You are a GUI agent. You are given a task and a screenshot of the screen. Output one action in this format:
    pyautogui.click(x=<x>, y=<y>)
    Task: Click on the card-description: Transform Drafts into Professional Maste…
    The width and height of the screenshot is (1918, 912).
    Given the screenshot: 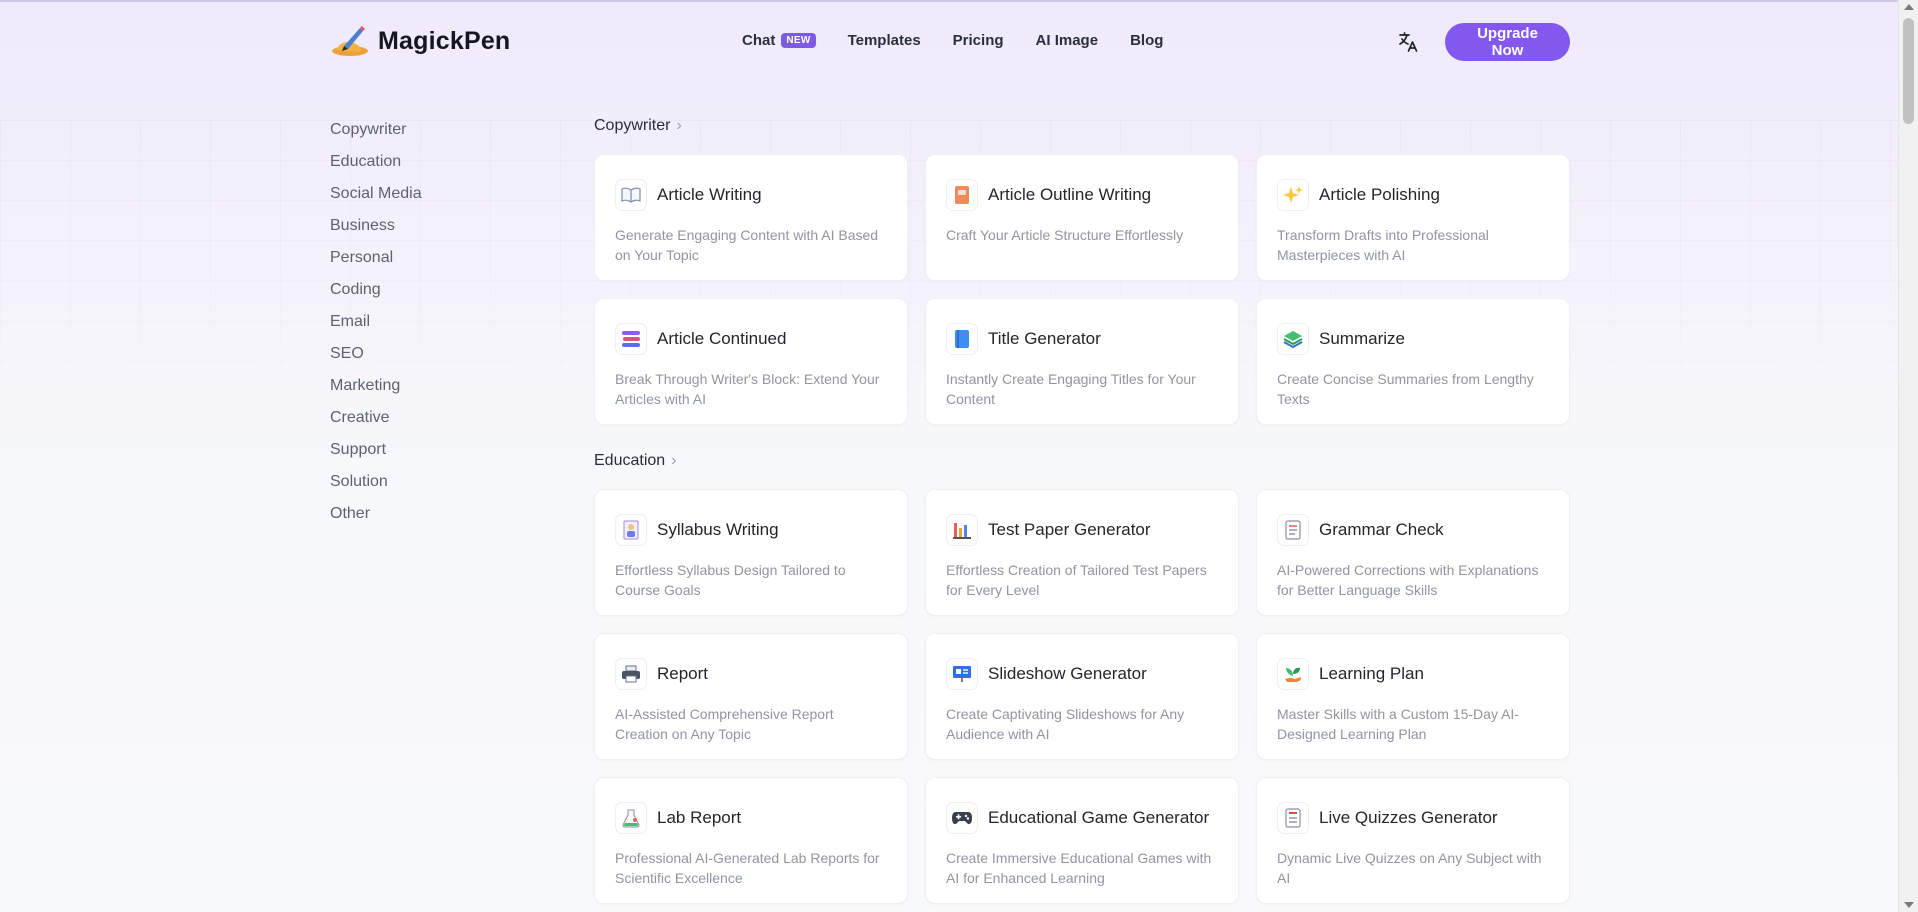 What is the action you would take?
    pyautogui.click(x=1383, y=245)
    